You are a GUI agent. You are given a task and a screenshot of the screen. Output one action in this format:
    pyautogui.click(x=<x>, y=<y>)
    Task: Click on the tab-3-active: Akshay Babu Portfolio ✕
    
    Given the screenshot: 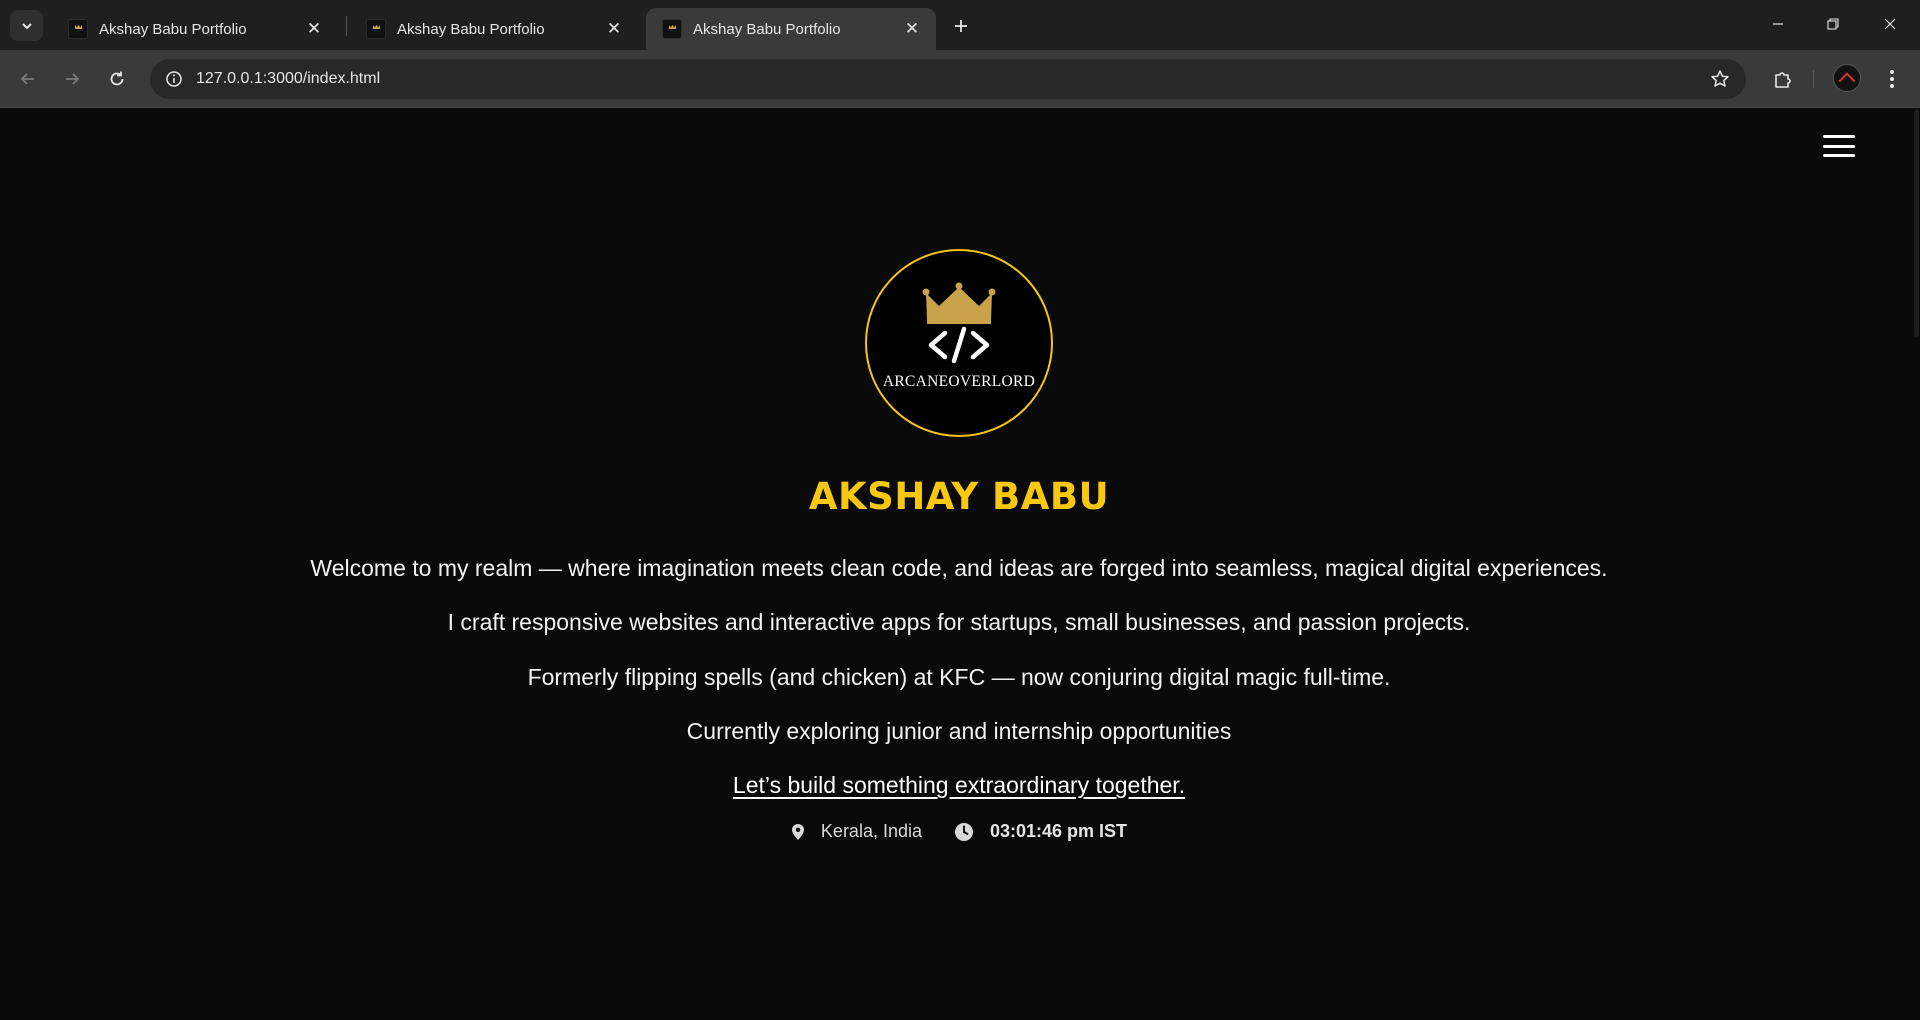 What is the action you would take?
    pyautogui.click(x=791, y=29)
    